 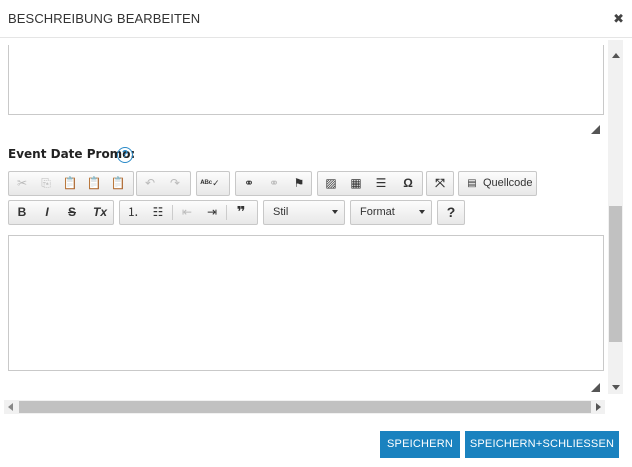 I want to click on dialog-title: BESCHREIBUNG BEARBEITEN, so click(x=104, y=18).